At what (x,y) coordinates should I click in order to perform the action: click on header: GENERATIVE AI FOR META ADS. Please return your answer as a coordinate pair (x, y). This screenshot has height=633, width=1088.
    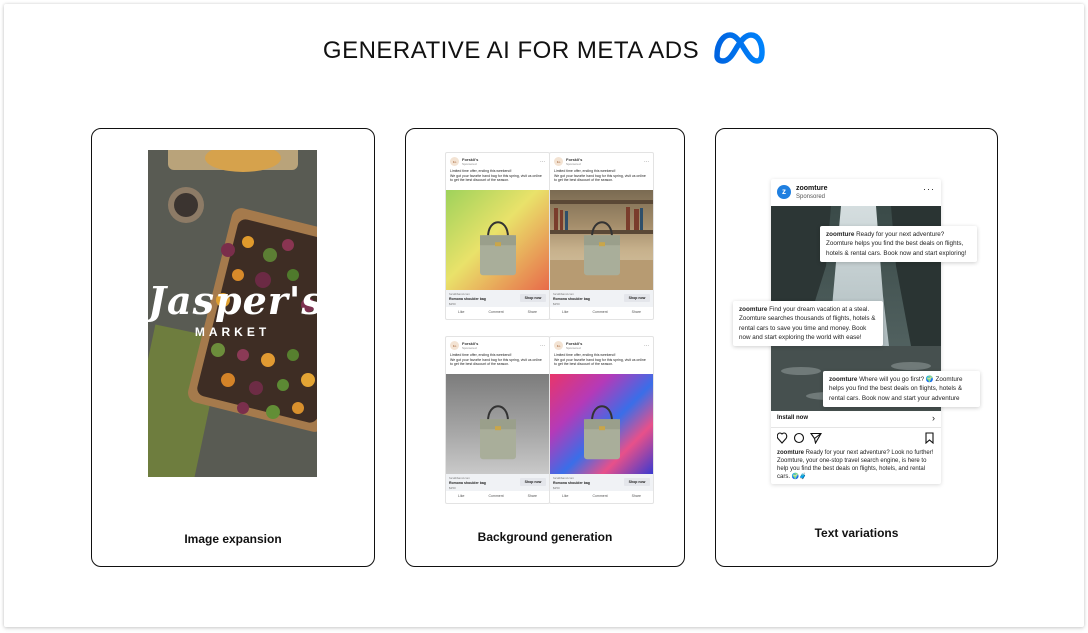
    Looking at the image, I should click on (544, 50).